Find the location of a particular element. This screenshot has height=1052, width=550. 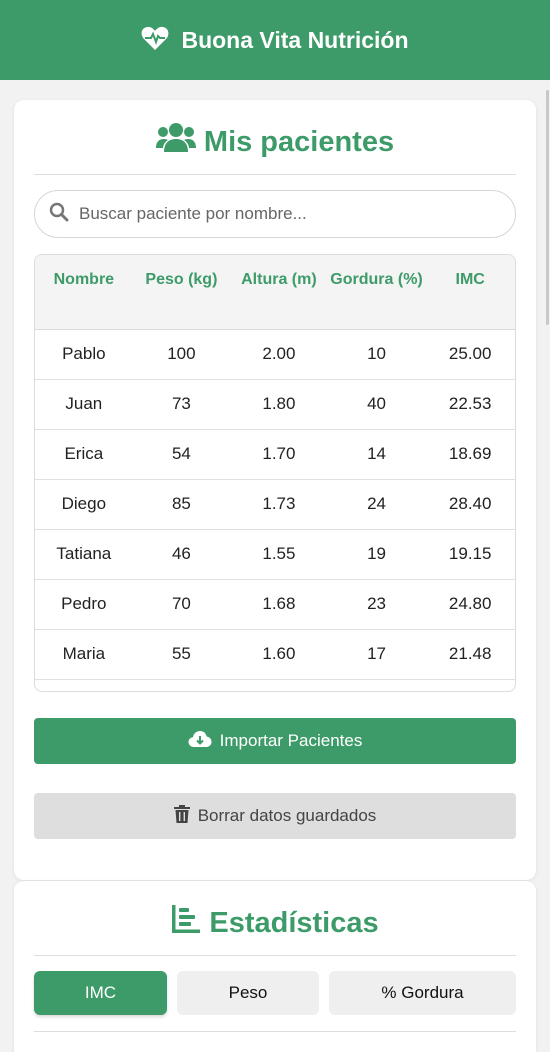

cell-peso: 46 is located at coordinates (181, 554).